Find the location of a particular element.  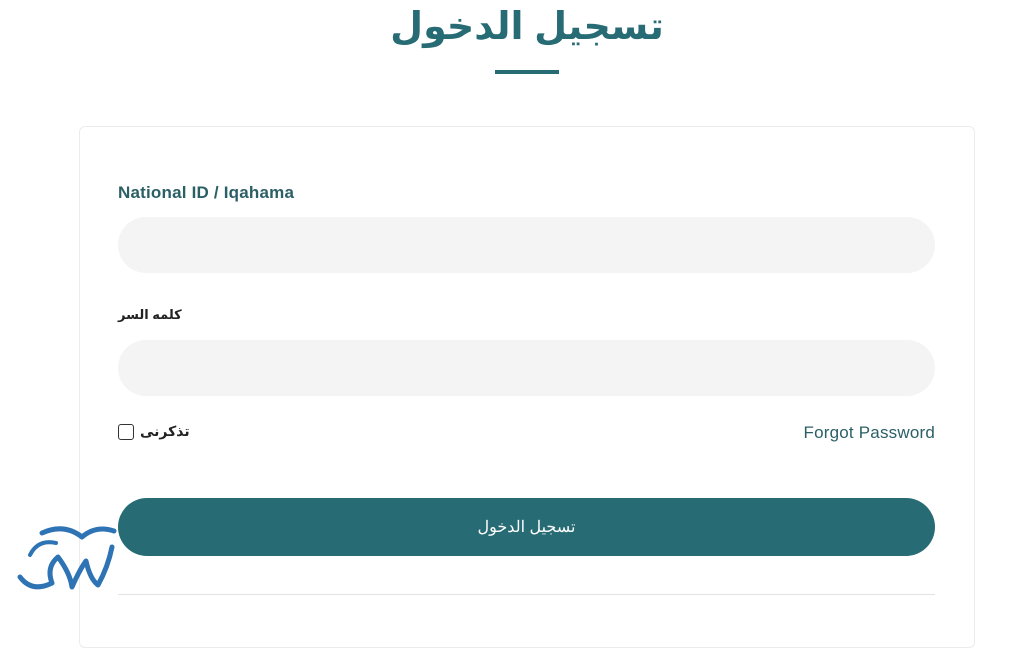

remember-me-checkbox is located at coordinates (126, 431).